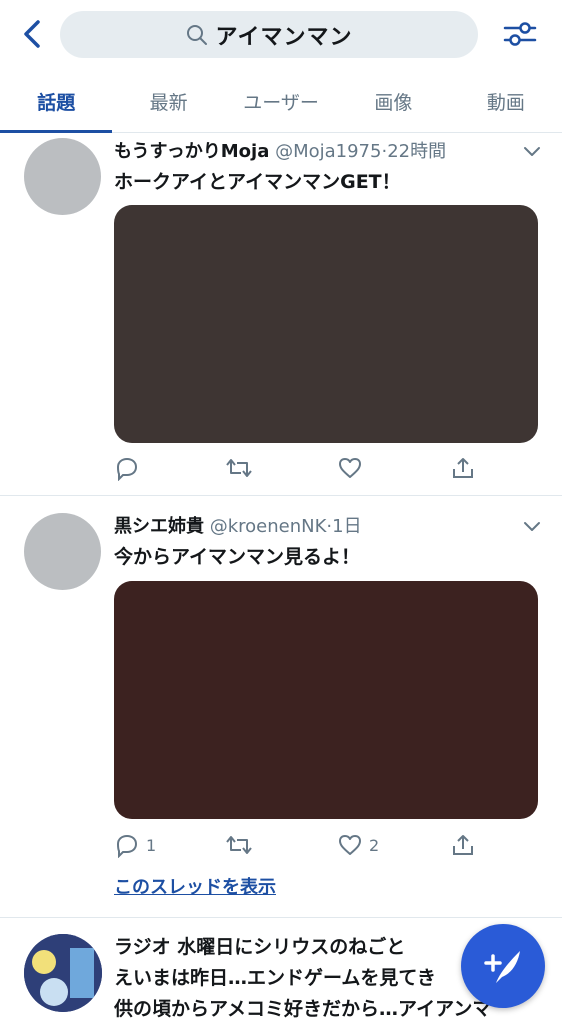  Describe the element at coordinates (328, 151) in the screenshot. I see `tweet-author-handle: @Moja1975` at that location.